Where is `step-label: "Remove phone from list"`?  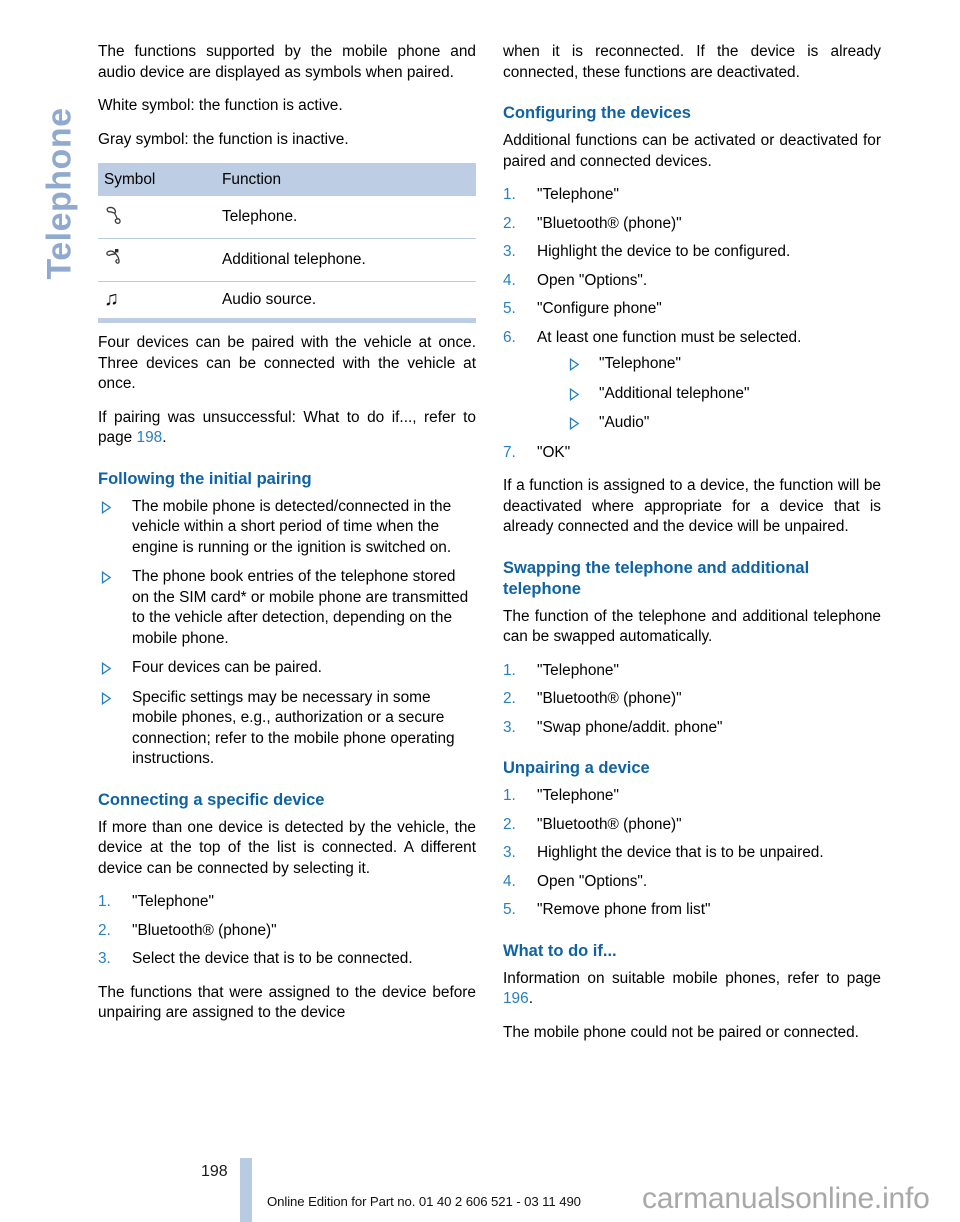 step-label: "Remove phone from list" is located at coordinates (624, 909).